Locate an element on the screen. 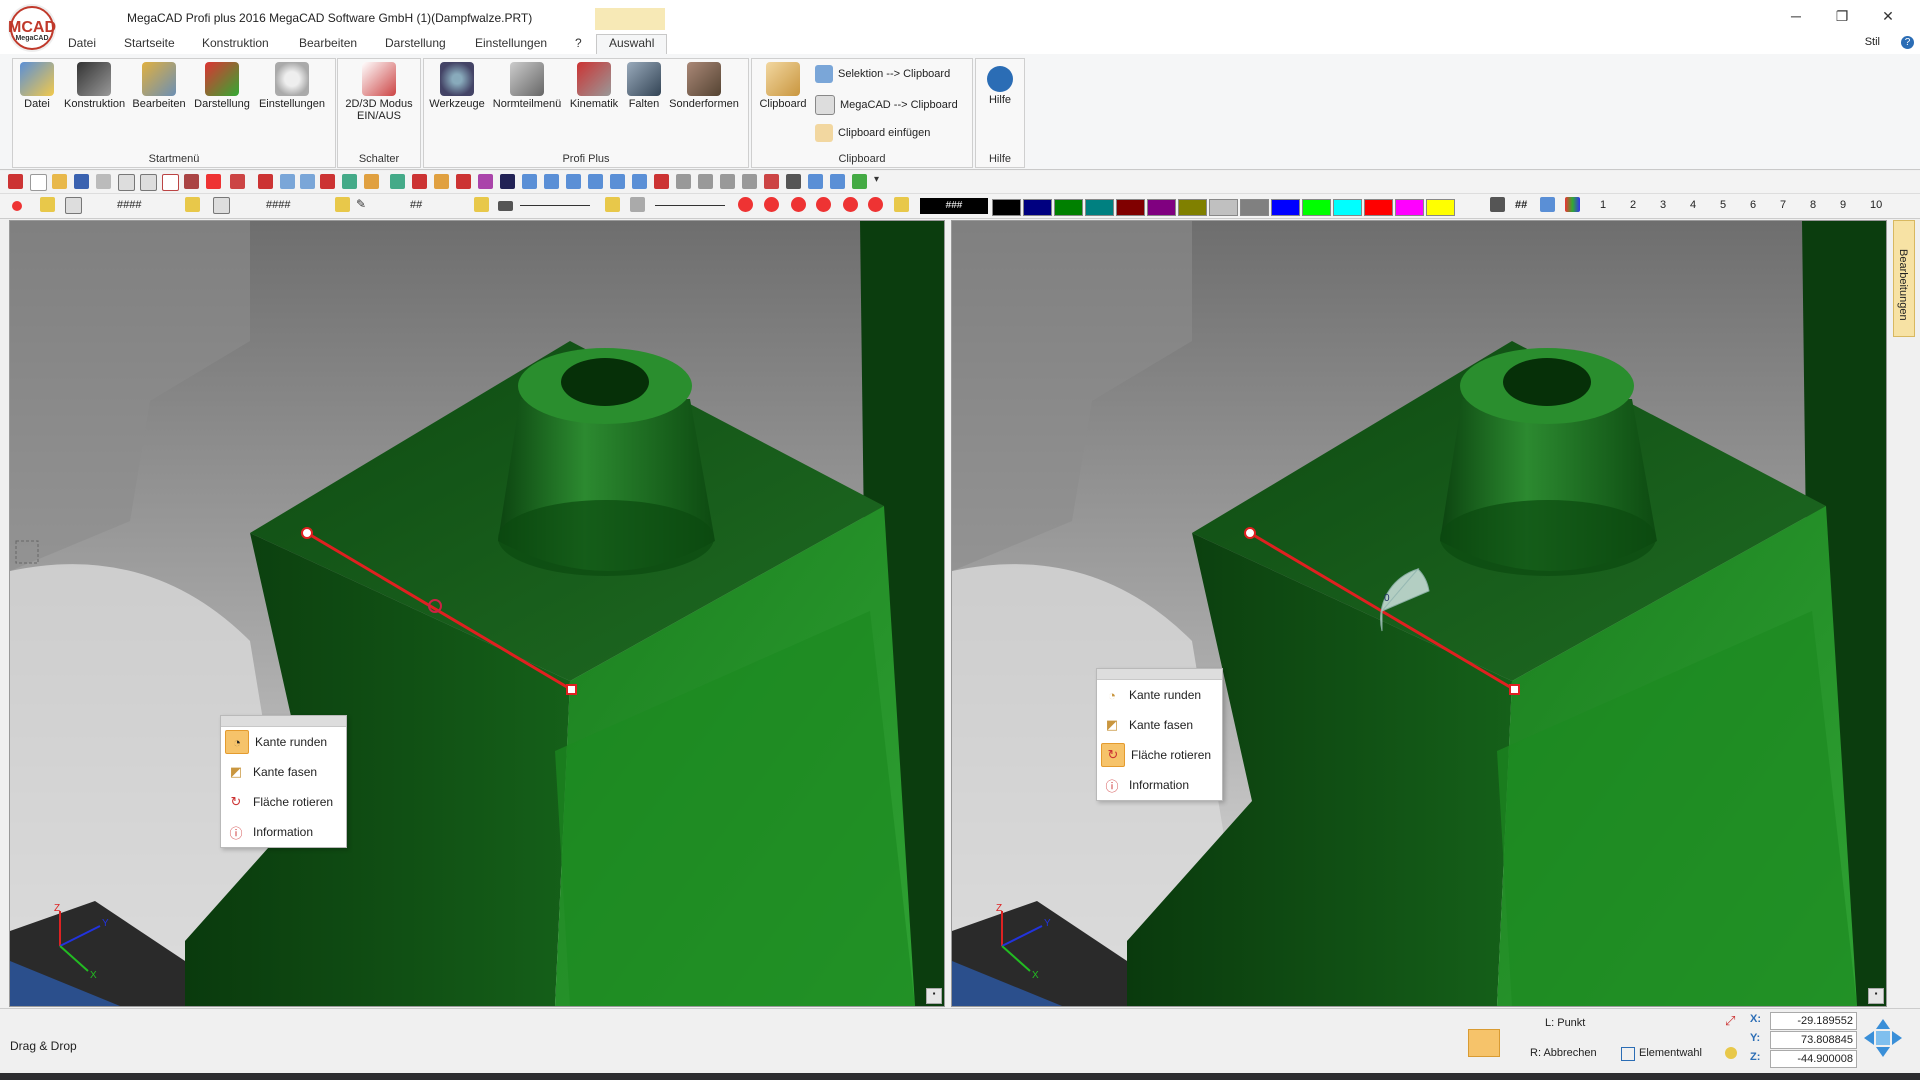 This screenshot has height=1080, width=1920. y-coordinate: 73.808845 is located at coordinates (1813, 1040).